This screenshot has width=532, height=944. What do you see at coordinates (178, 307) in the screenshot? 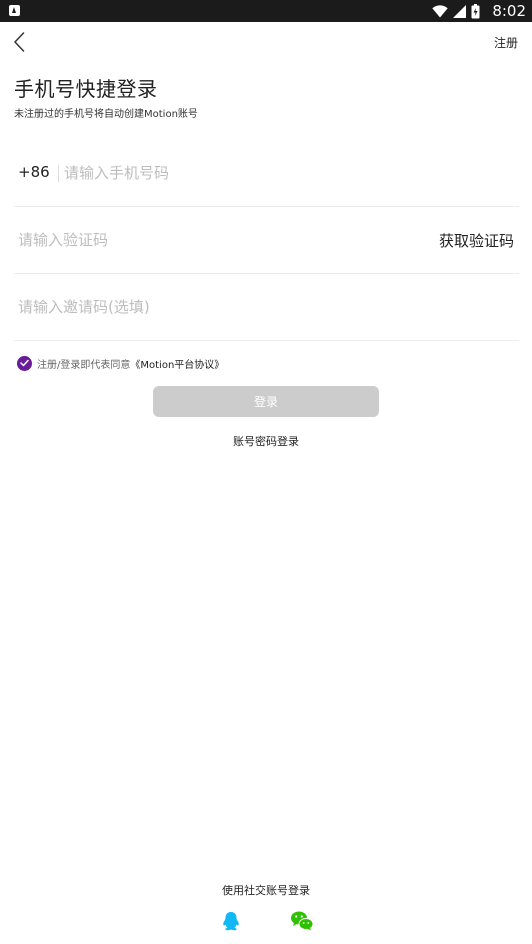
I see `invite-code-input` at bounding box center [178, 307].